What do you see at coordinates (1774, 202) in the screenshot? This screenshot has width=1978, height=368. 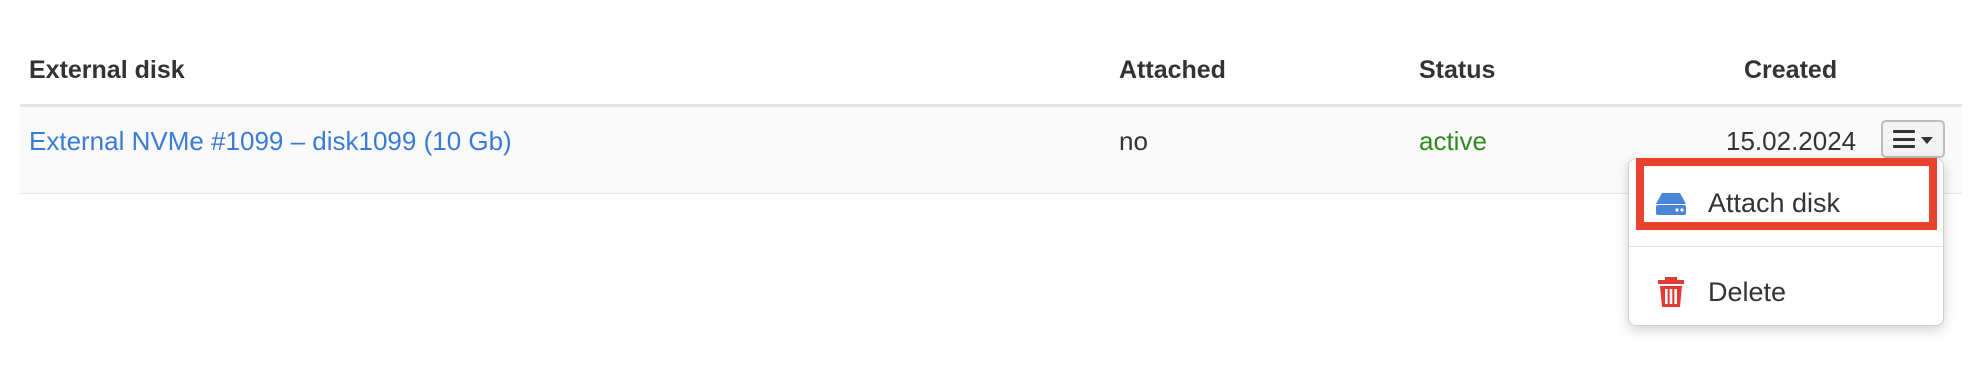 I see `attach-disk-label: Attach disk` at bounding box center [1774, 202].